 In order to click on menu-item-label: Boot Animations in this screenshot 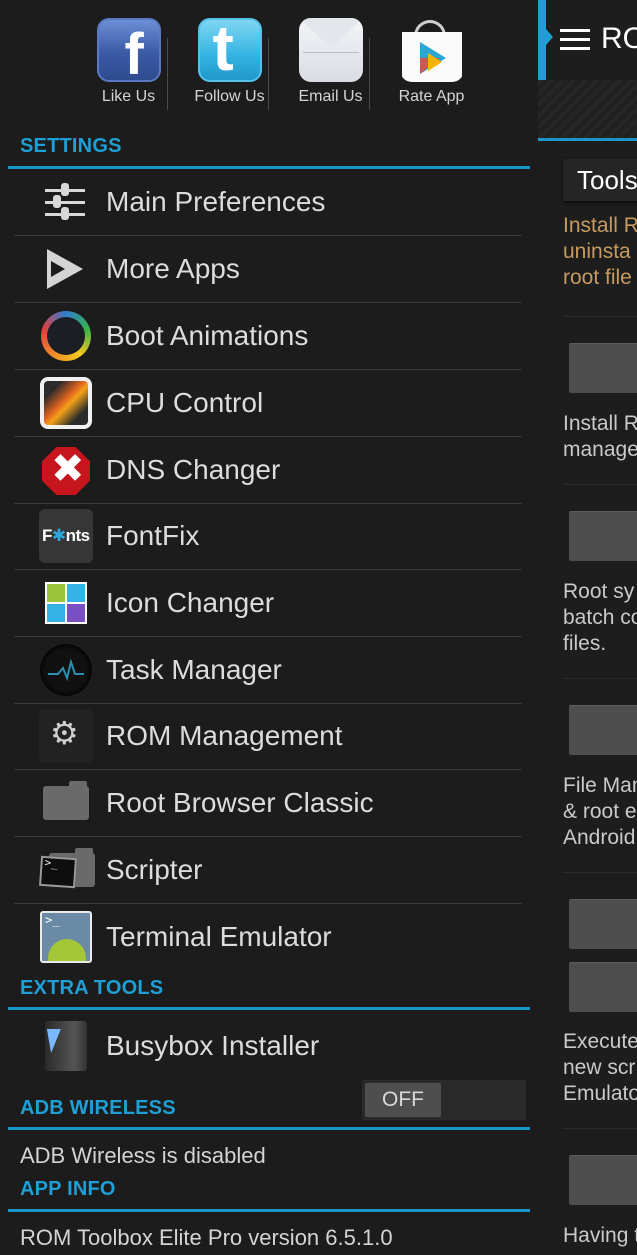, I will do `click(207, 335)`.